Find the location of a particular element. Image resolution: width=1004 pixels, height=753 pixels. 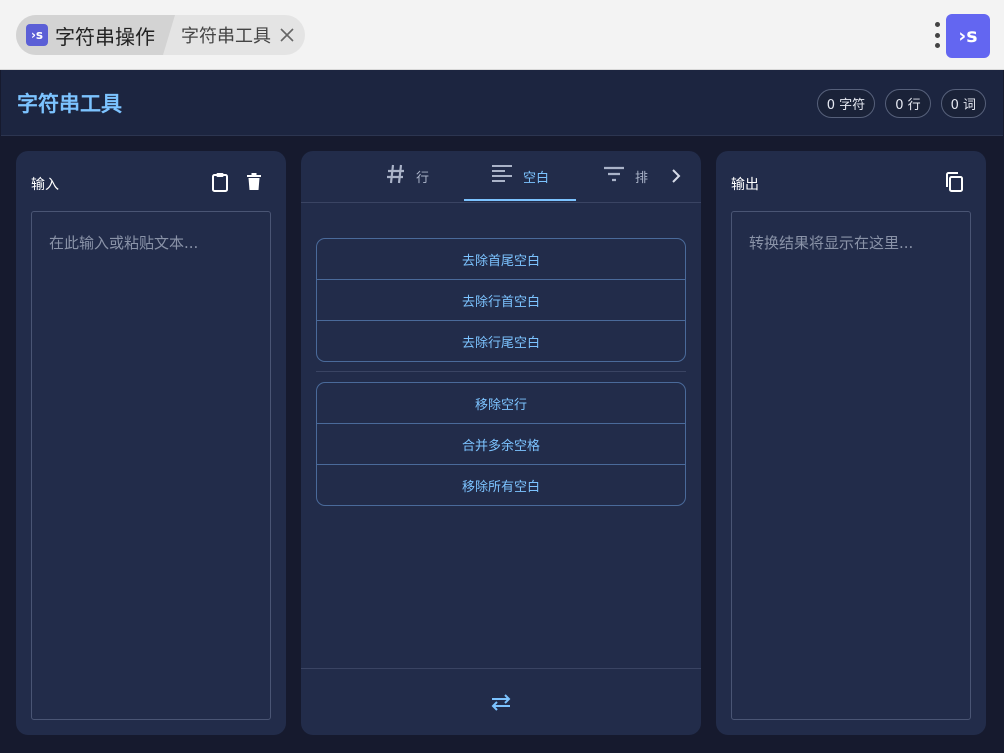

breadcrumb-tool-tab: 字符串工具 is located at coordinates (240, 35).